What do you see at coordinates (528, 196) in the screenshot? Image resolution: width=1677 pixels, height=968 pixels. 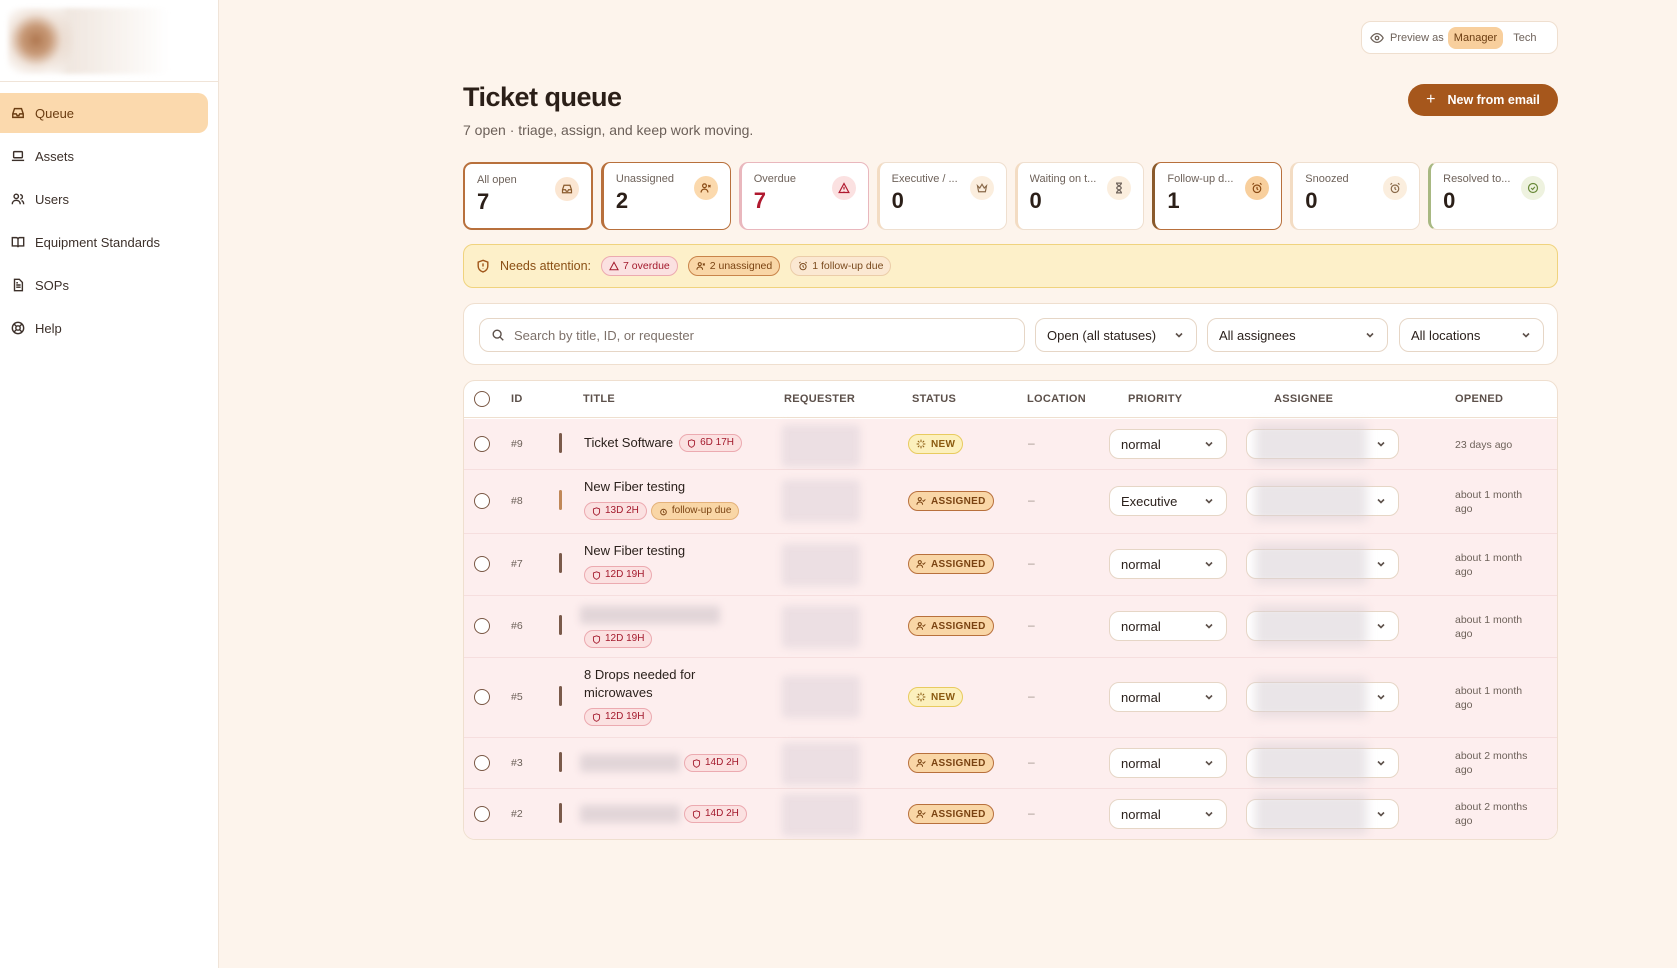 I see `stat-card-all-open: All open 7` at bounding box center [528, 196].